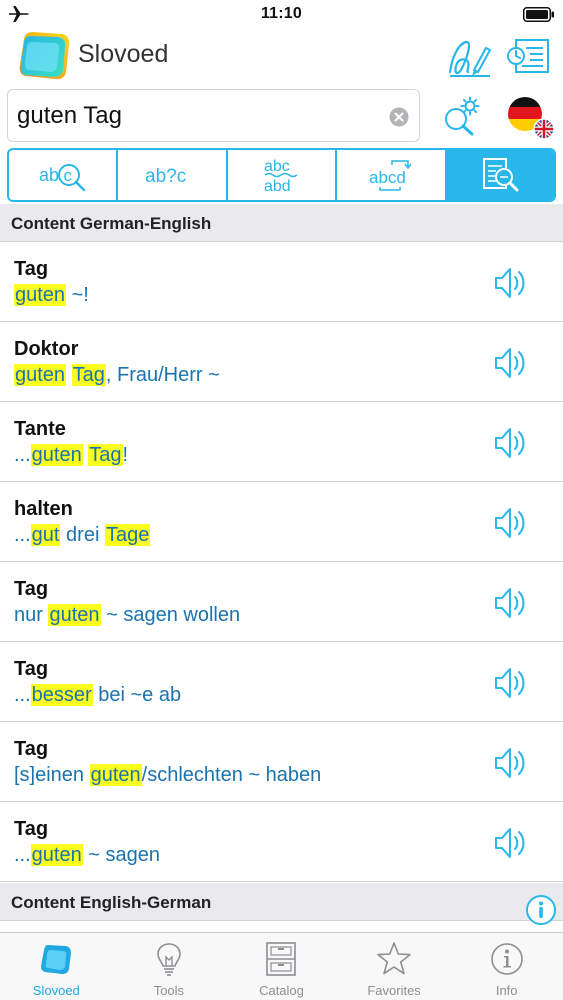  Describe the element at coordinates (281, 442) in the screenshot. I see `result-row: Tante ...guten Tag!` at that location.